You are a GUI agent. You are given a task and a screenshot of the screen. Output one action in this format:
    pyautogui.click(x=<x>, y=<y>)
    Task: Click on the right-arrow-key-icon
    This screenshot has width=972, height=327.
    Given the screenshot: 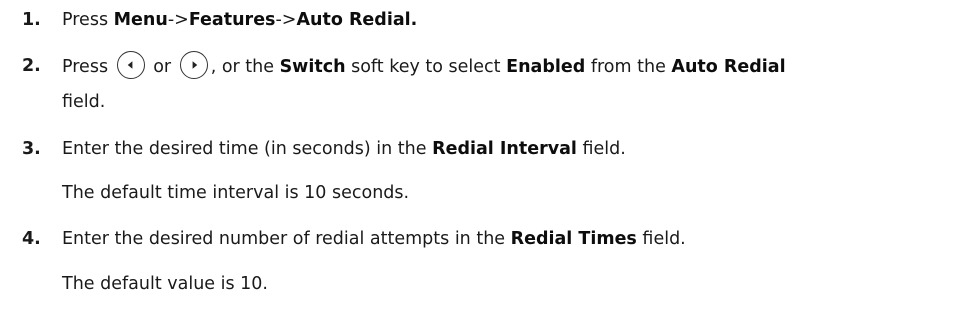 What is the action you would take?
    pyautogui.click(x=193, y=65)
    